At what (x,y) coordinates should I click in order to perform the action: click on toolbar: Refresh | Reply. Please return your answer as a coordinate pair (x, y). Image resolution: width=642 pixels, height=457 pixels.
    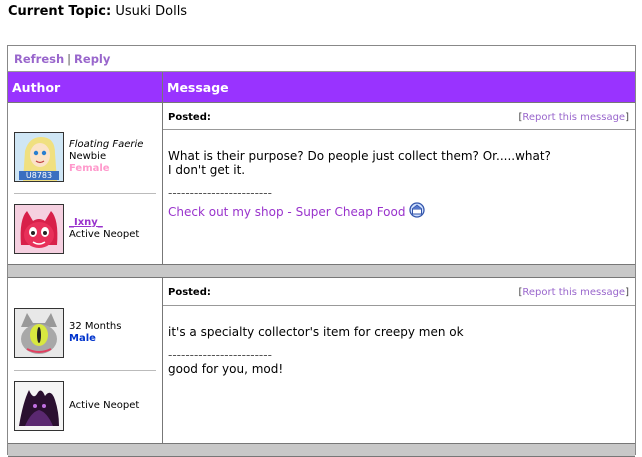
    Looking at the image, I should click on (321, 59).